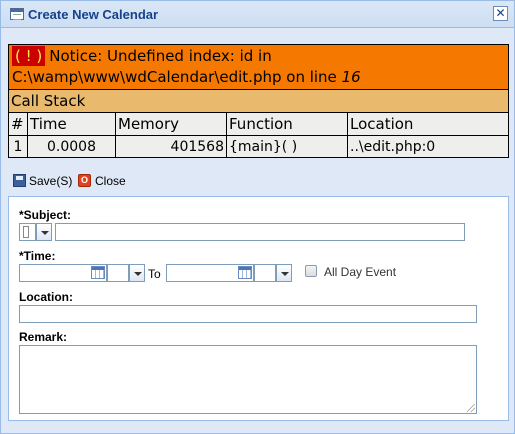 This screenshot has width=515, height=434. I want to click on location-label: Location:, so click(46, 297).